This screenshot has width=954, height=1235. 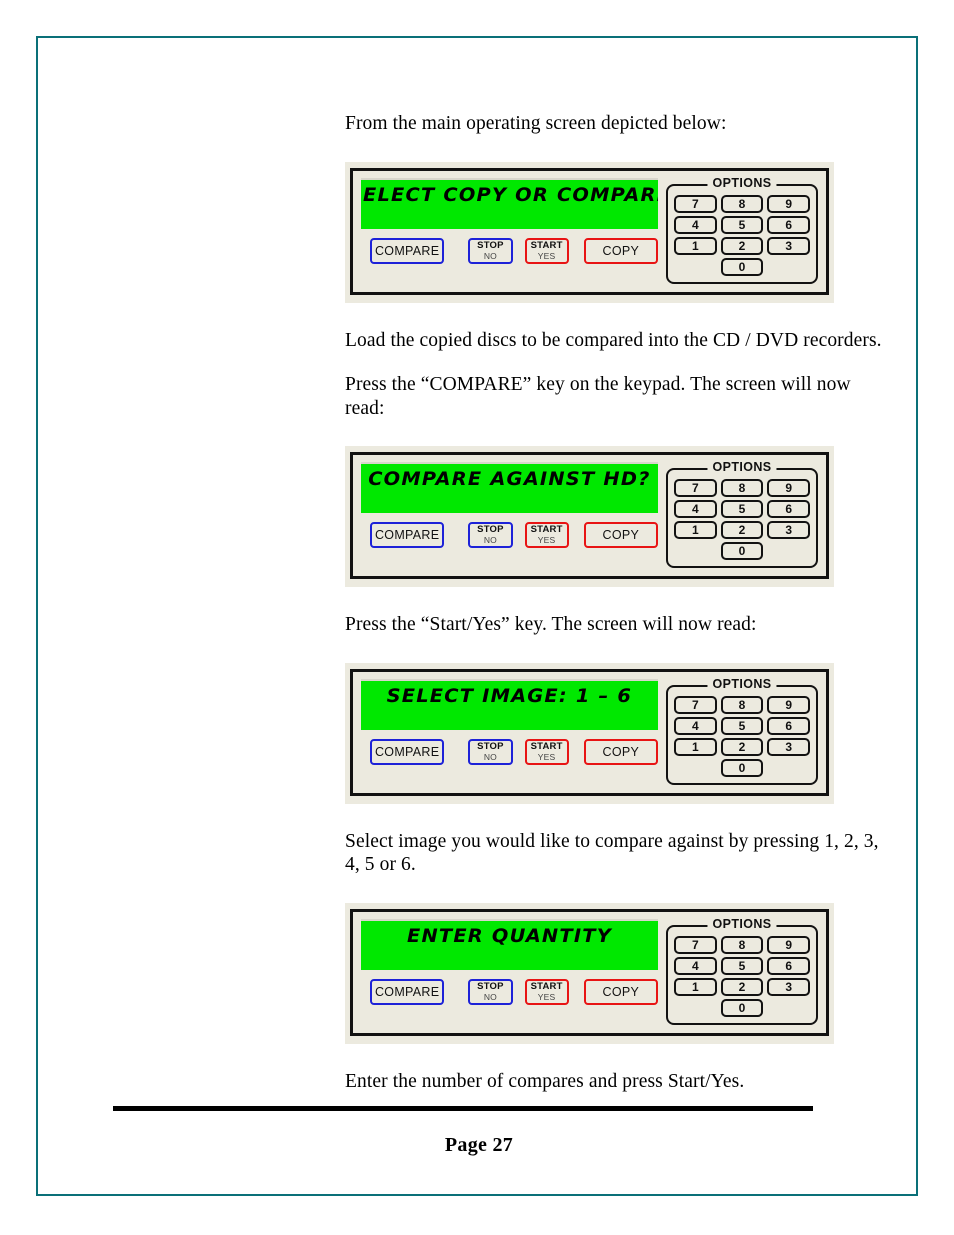 What do you see at coordinates (509, 194) in the screenshot?
I see `lcd-display-text: SELECT COPY OR COMPARE` at bounding box center [509, 194].